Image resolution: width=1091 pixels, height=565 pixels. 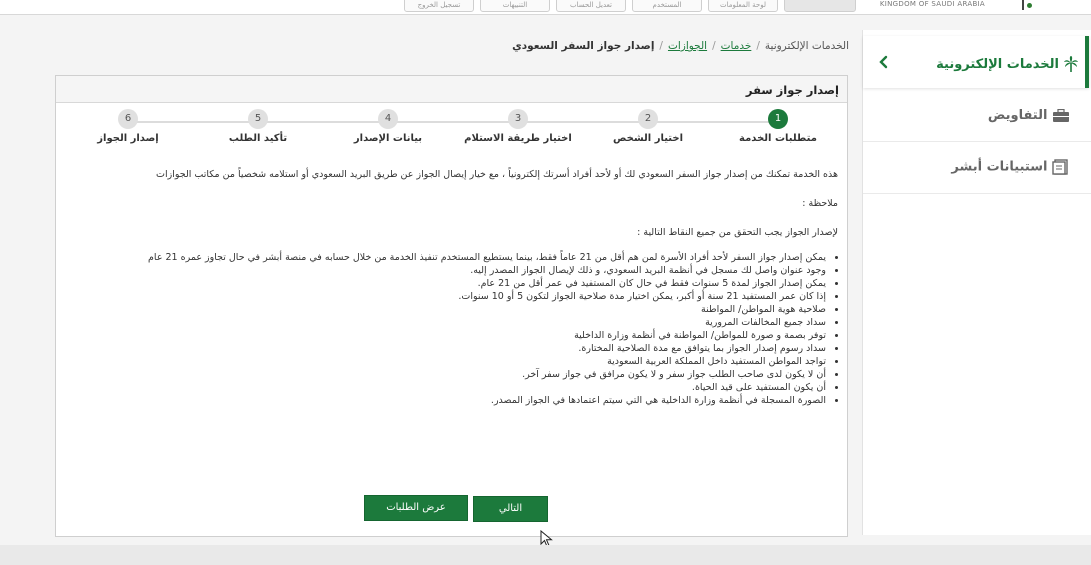 What do you see at coordinates (1029, 5) in the screenshot?
I see `logo-dot-icon` at bounding box center [1029, 5].